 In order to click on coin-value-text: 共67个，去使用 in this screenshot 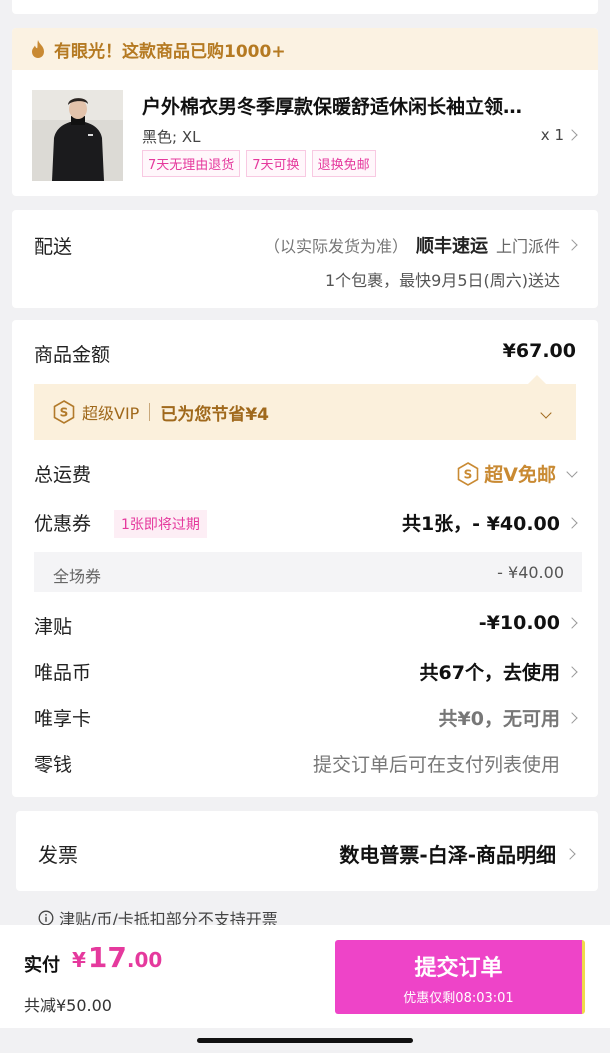, I will do `click(489, 673)`.